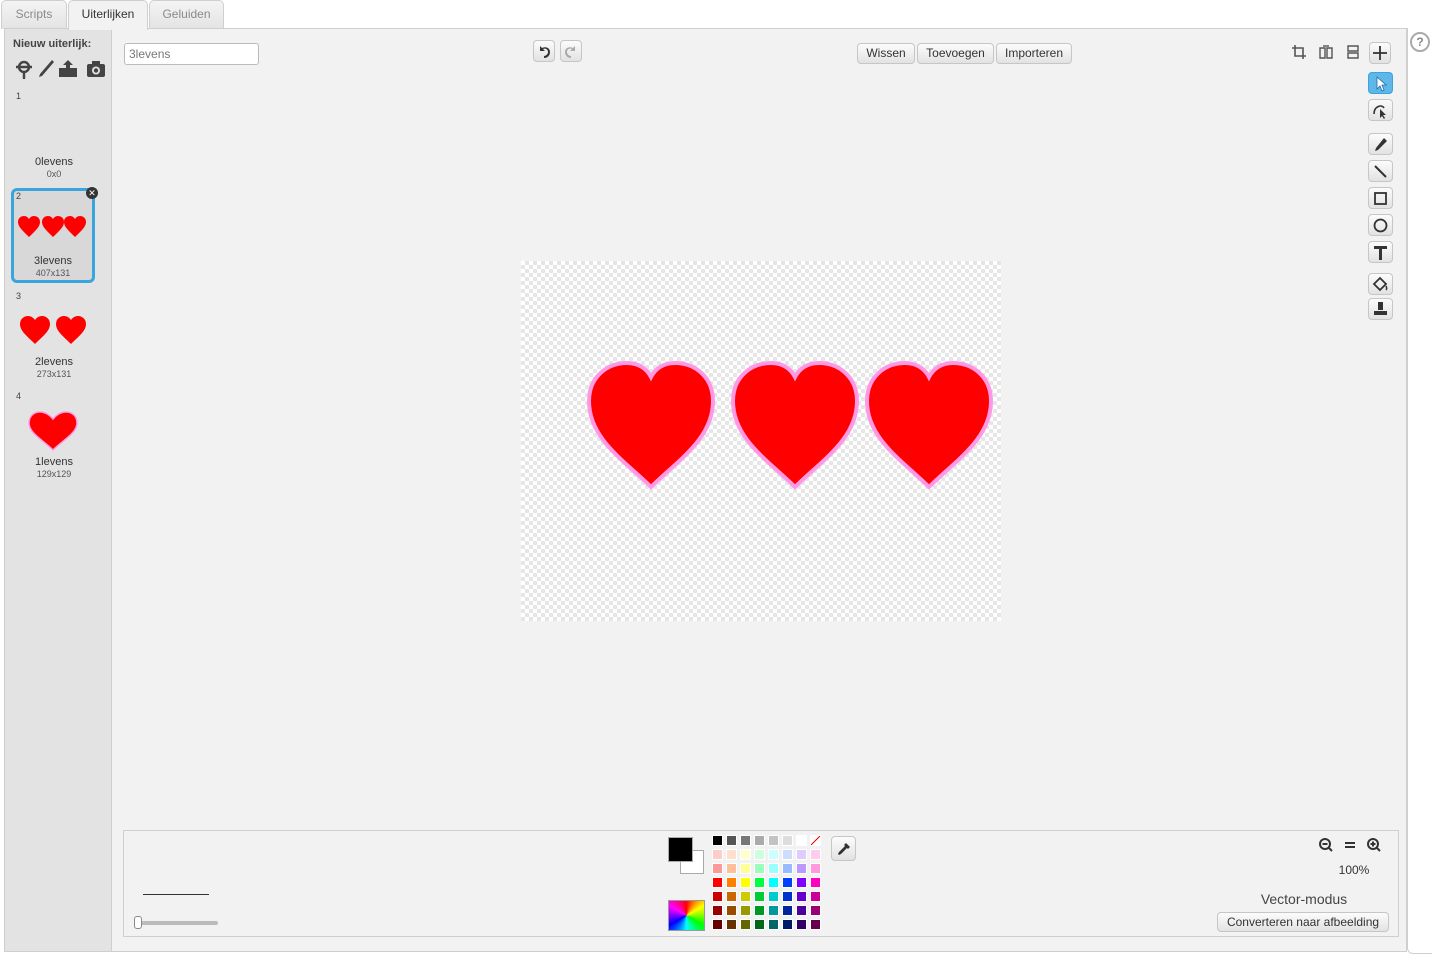  Describe the element at coordinates (1380, 83) in the screenshot. I see `tool-select` at that location.